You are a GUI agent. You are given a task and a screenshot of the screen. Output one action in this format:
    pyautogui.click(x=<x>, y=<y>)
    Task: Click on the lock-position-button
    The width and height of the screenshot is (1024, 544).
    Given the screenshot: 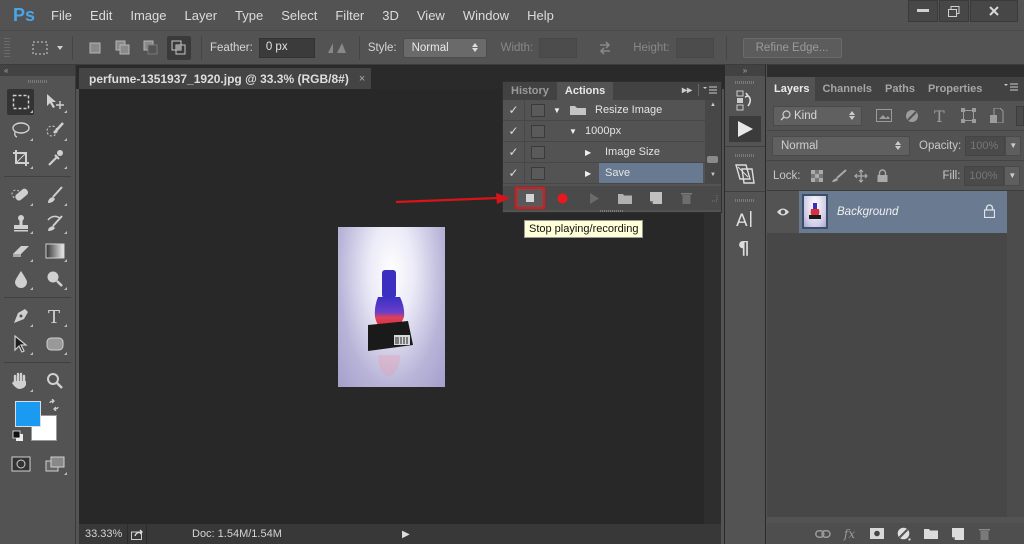 What is the action you would take?
    pyautogui.click(x=861, y=176)
    